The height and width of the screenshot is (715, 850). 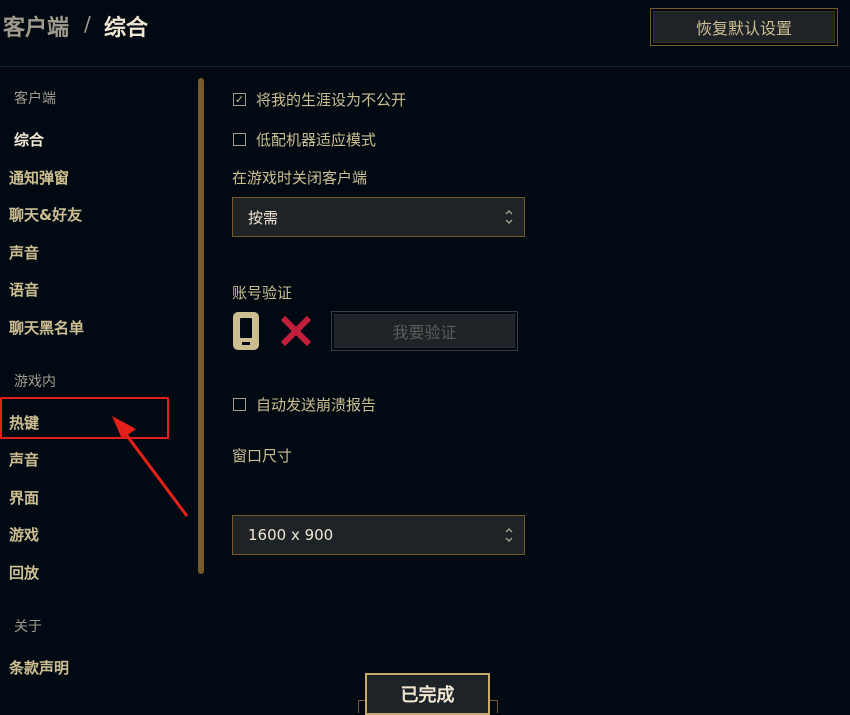 I want to click on low-spec-mode-checkbox, so click(x=239, y=139).